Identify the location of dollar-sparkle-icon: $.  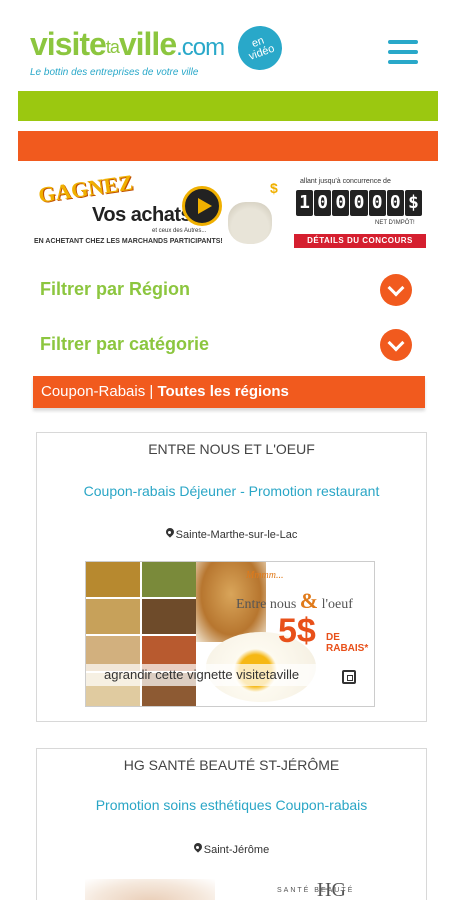
(274, 188).